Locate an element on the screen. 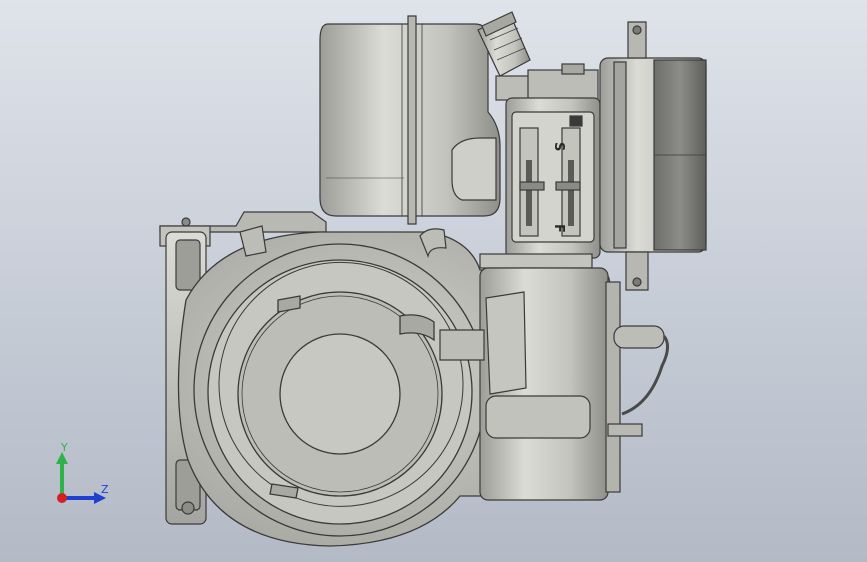 Image resolution: width=867 pixels, height=562 pixels. coordinate-triad: Y Z is located at coordinates (85, 475).